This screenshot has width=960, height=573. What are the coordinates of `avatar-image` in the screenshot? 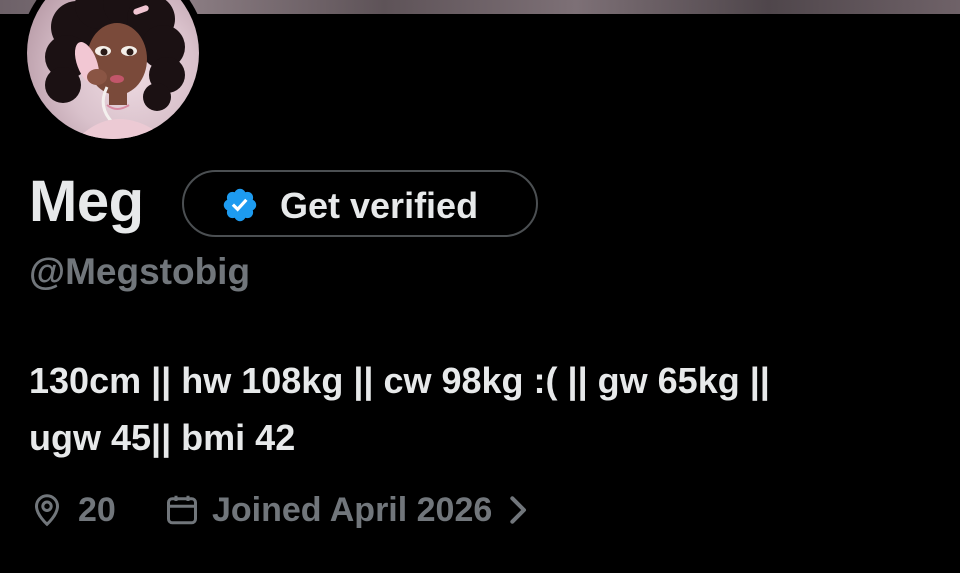 It's located at (113, 69).